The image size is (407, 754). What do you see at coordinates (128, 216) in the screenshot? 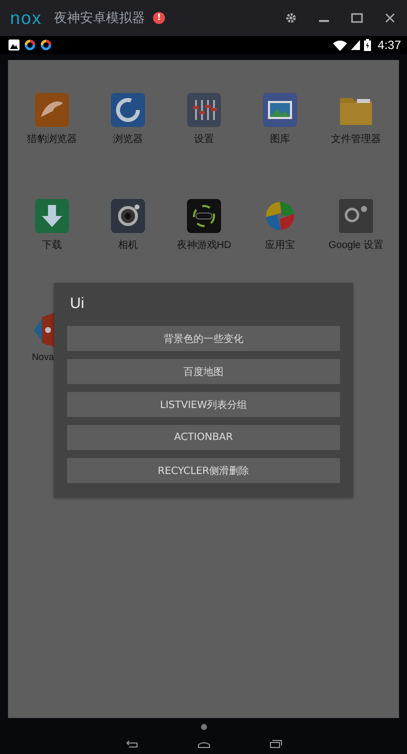
I see `camera-icon` at bounding box center [128, 216].